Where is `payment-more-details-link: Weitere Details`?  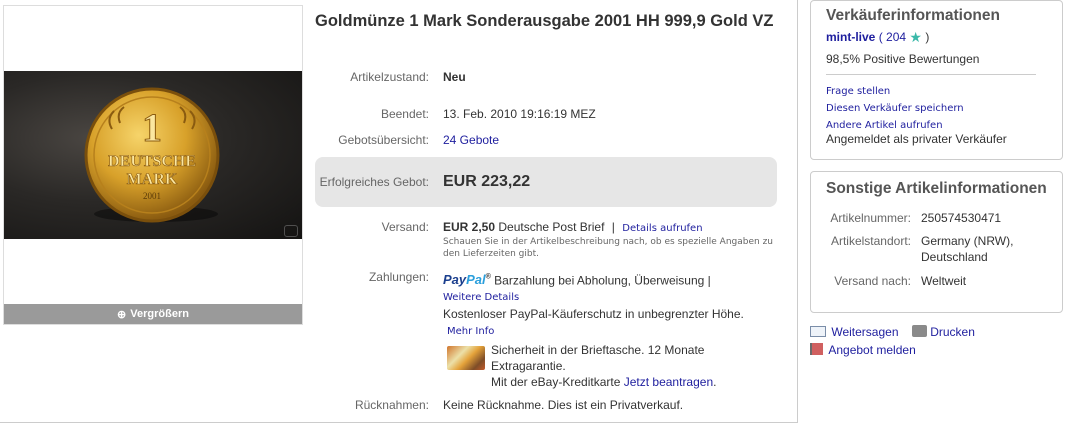
payment-more-details-link: Weitere Details is located at coordinates (481, 297).